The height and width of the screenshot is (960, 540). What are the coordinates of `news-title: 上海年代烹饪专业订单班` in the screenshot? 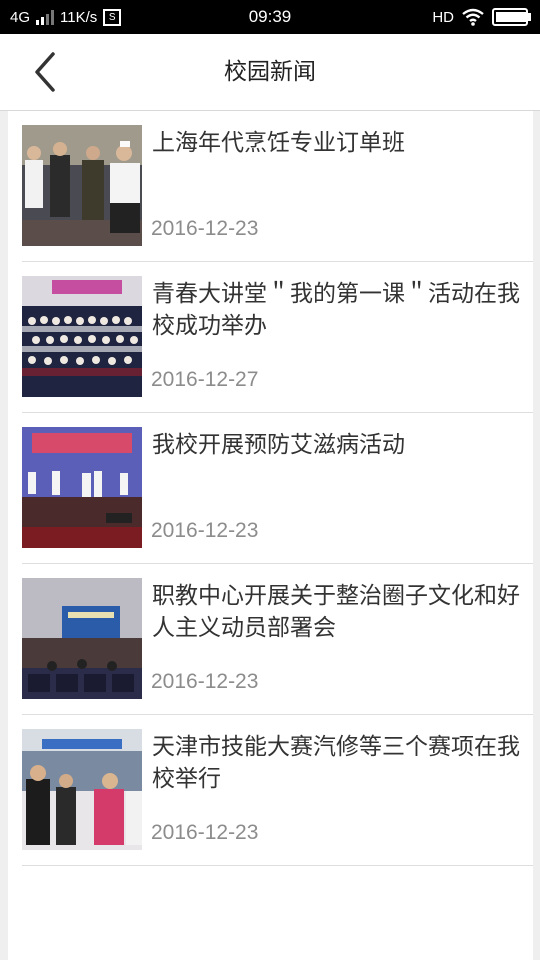 It's located at (278, 143).